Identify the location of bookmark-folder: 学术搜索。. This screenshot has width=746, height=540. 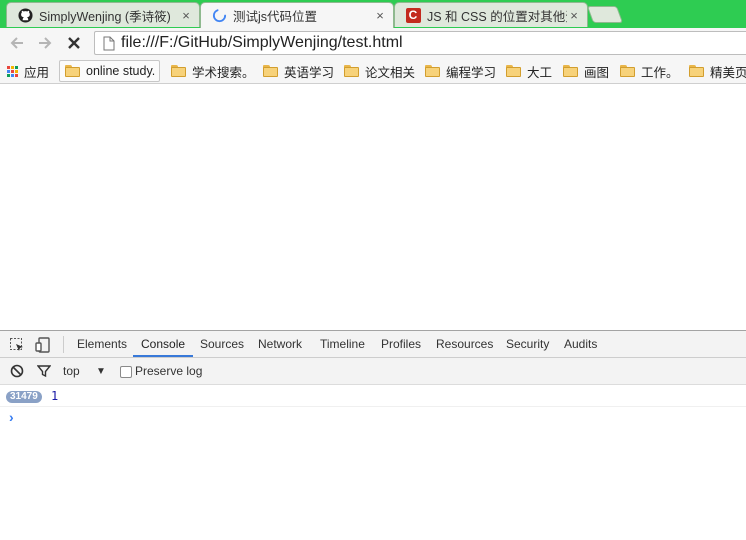
(213, 71).